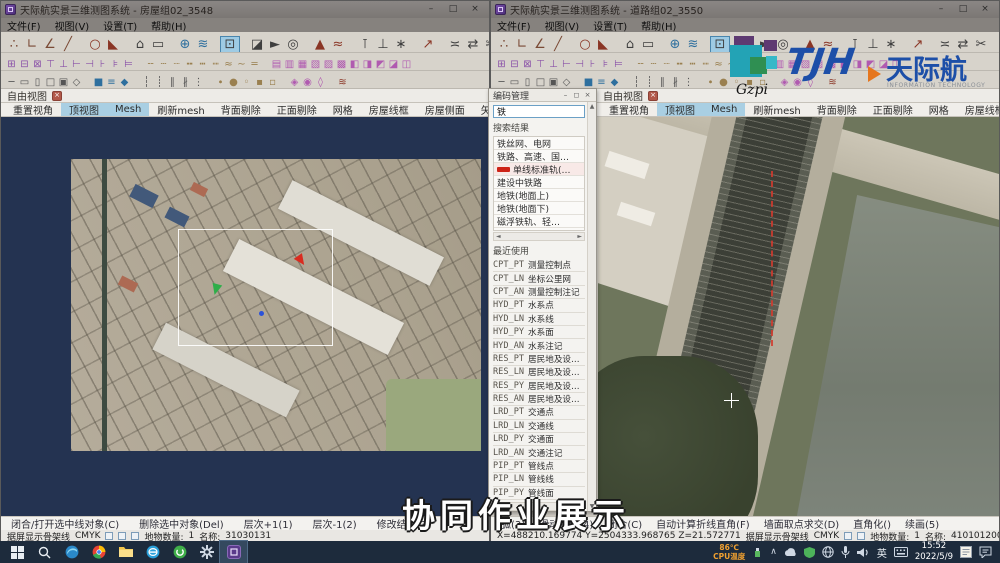 The height and width of the screenshot is (563, 1000). Describe the element at coordinates (335, 523) in the screenshot. I see `command-shortcut: 层次-1(2)` at that location.